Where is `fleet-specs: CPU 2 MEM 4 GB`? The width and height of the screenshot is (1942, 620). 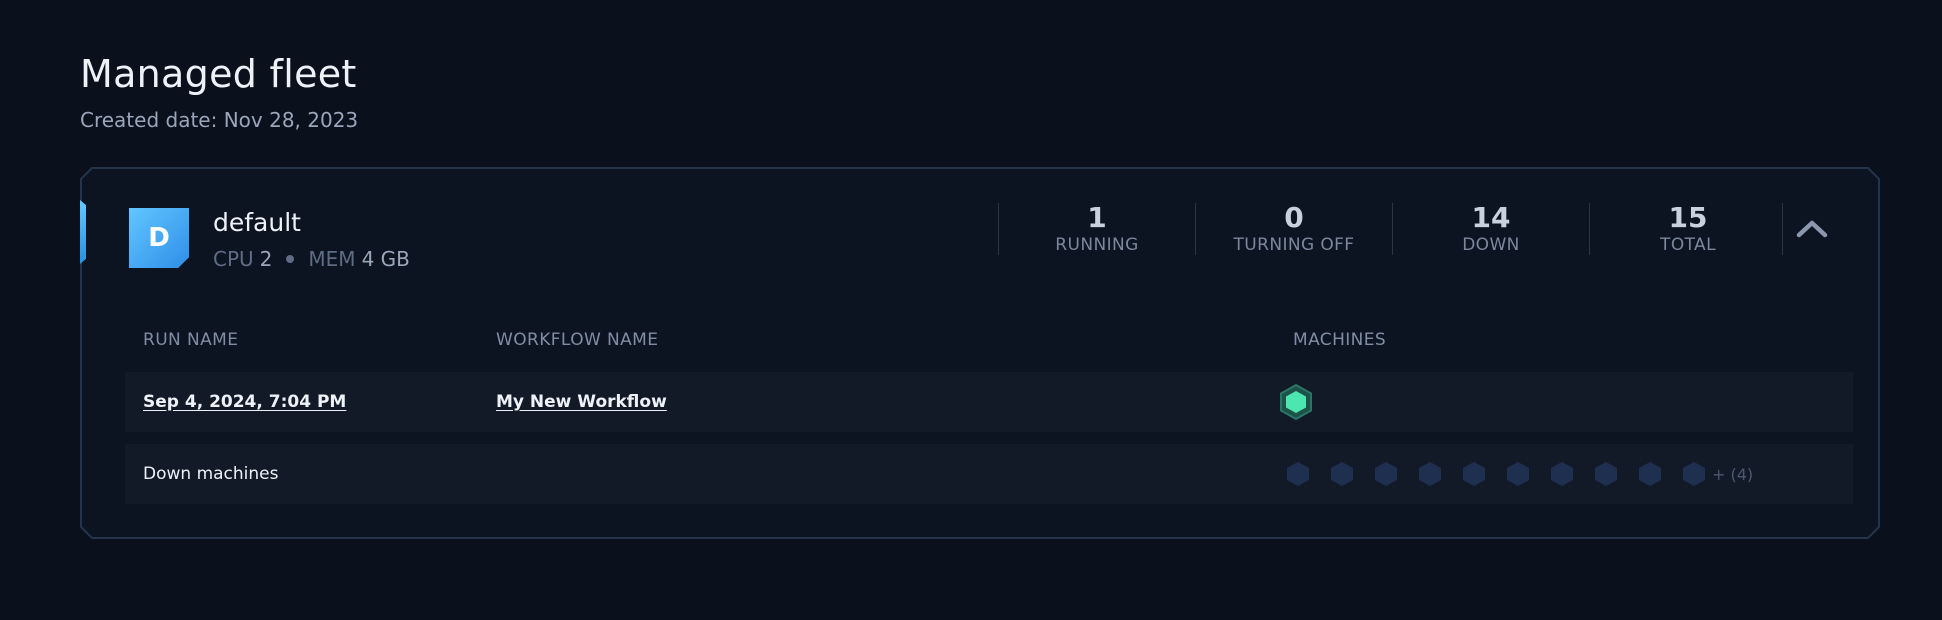 fleet-specs: CPU 2 MEM 4 GB is located at coordinates (311, 259).